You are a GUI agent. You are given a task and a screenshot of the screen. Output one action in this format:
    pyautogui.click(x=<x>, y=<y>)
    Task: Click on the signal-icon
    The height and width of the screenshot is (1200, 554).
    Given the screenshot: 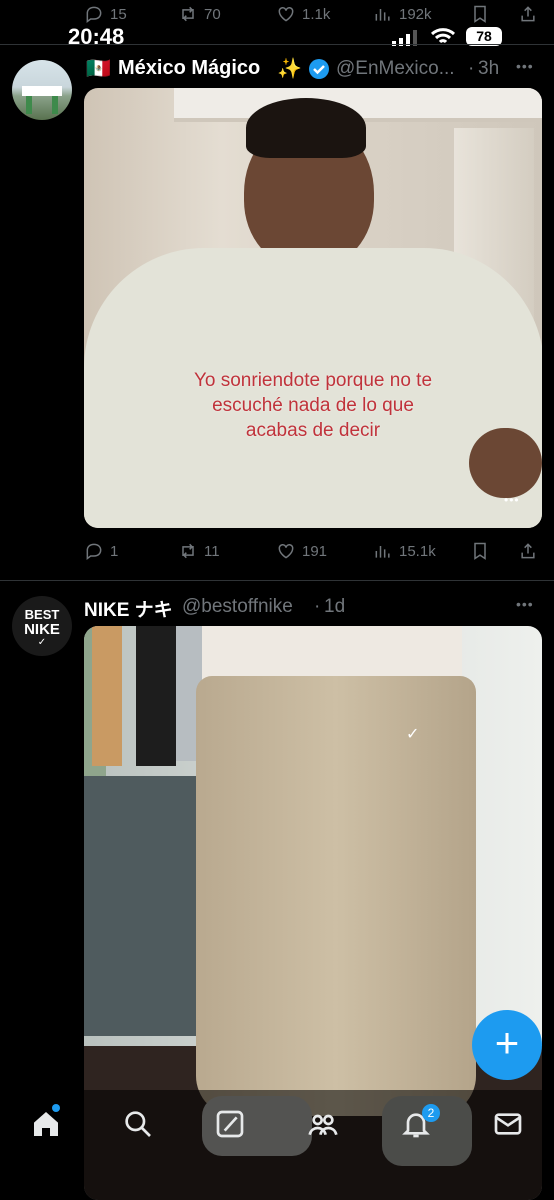 What is the action you would take?
    pyautogui.click(x=405, y=40)
    